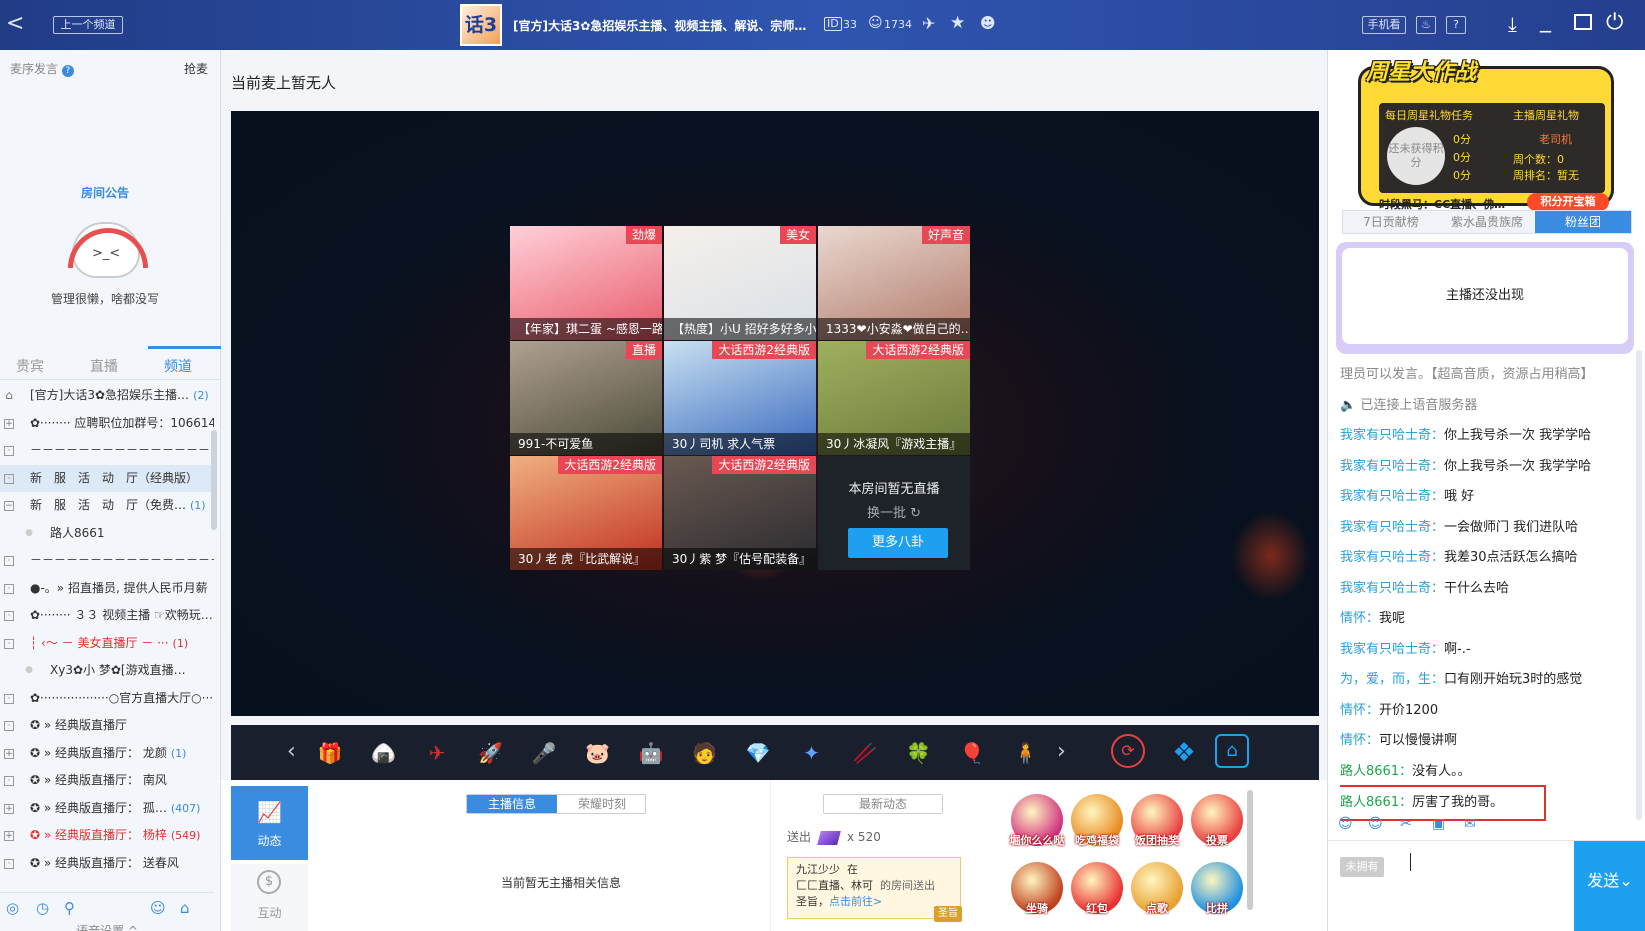 This screenshot has height=931, width=1645. I want to click on live-tile: 直播 991-不可爱鱼, so click(586, 398).